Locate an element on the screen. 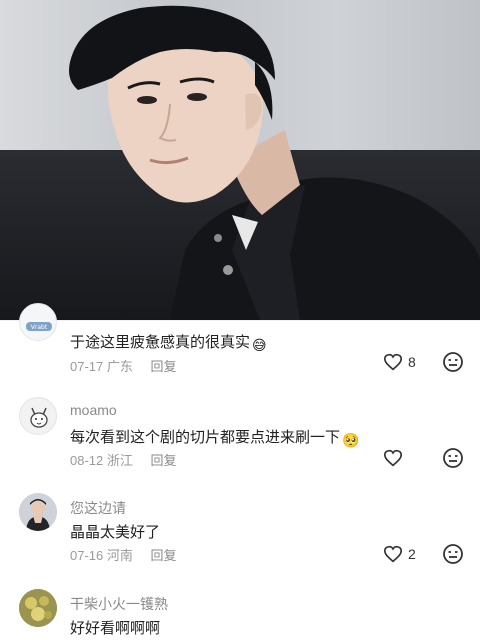 Image resolution: width=480 pixels, height=640 pixels. comment-location: 广东 is located at coordinates (119, 366).